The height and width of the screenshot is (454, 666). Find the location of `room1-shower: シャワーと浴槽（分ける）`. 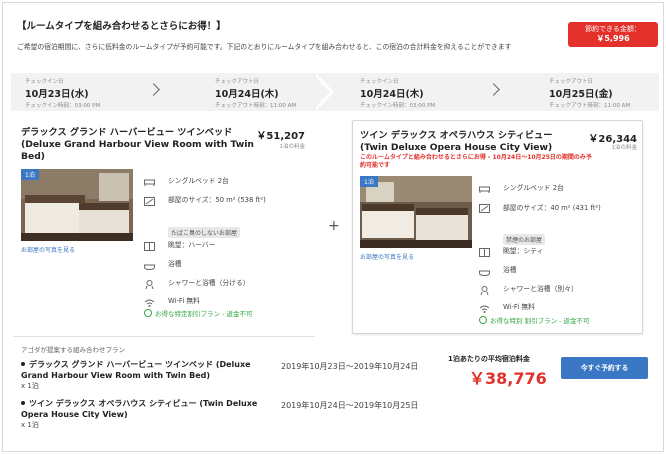

room1-shower: シャワーと浴槽（分ける） is located at coordinates (209, 283).